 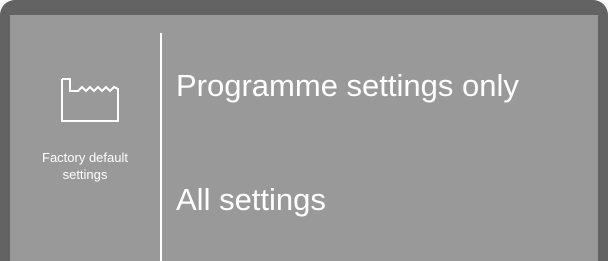 I want to click on side-panel-label-line1: Factory default, so click(x=85, y=157).